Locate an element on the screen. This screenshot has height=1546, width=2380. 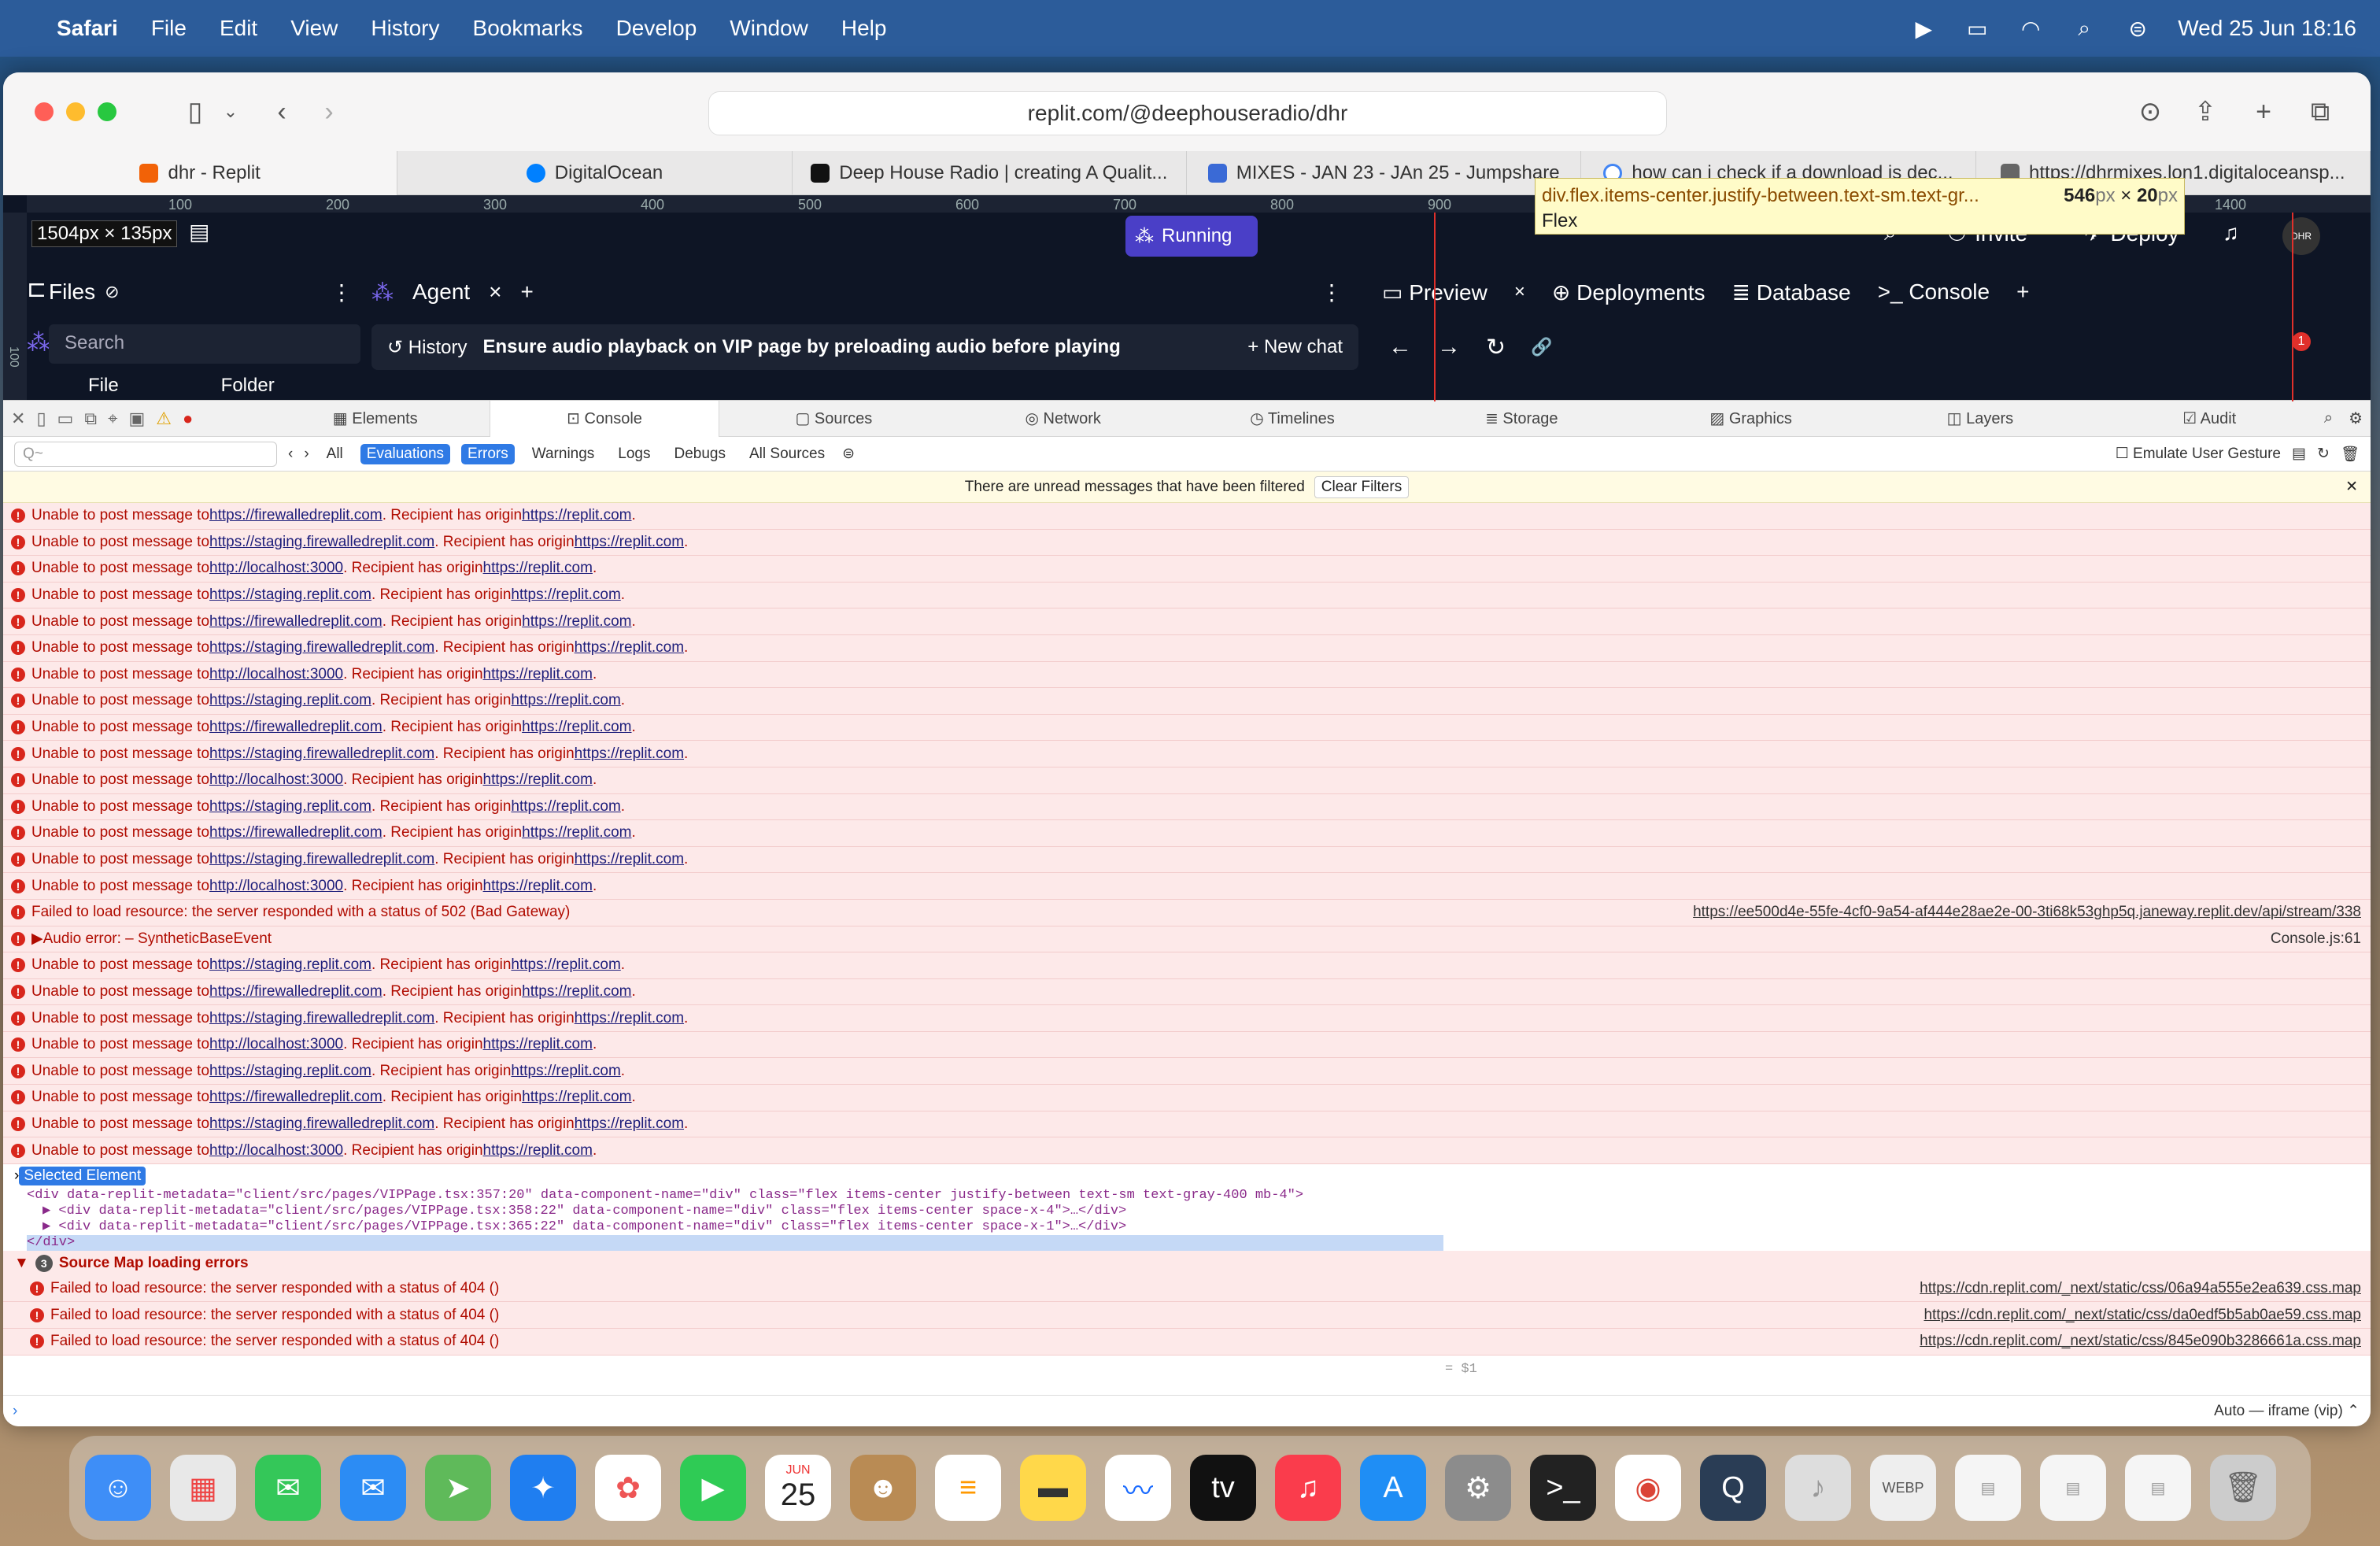
facetime-icon: ▶ is located at coordinates (713, 1488).